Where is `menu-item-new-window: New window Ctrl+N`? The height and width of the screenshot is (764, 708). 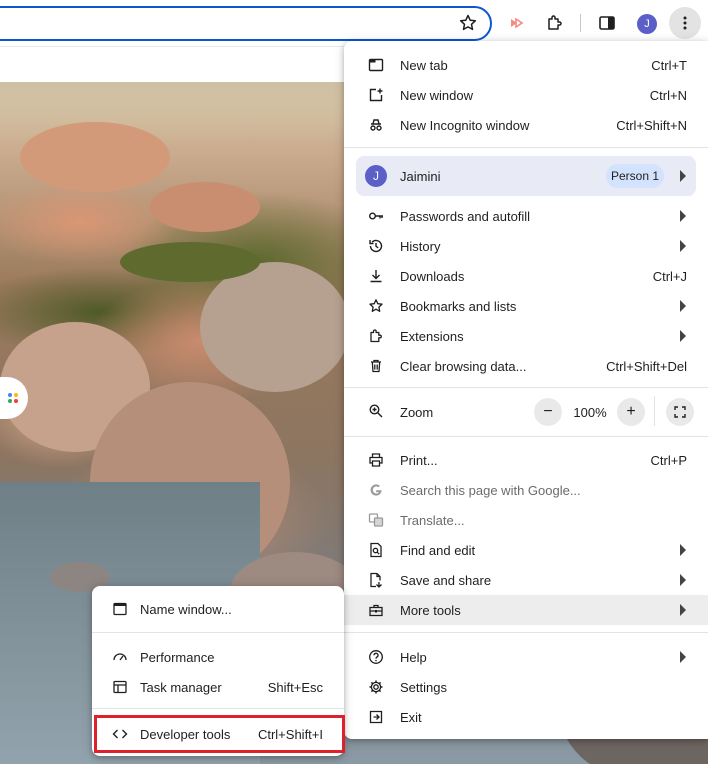 menu-item-new-window: New window Ctrl+N is located at coordinates (526, 95).